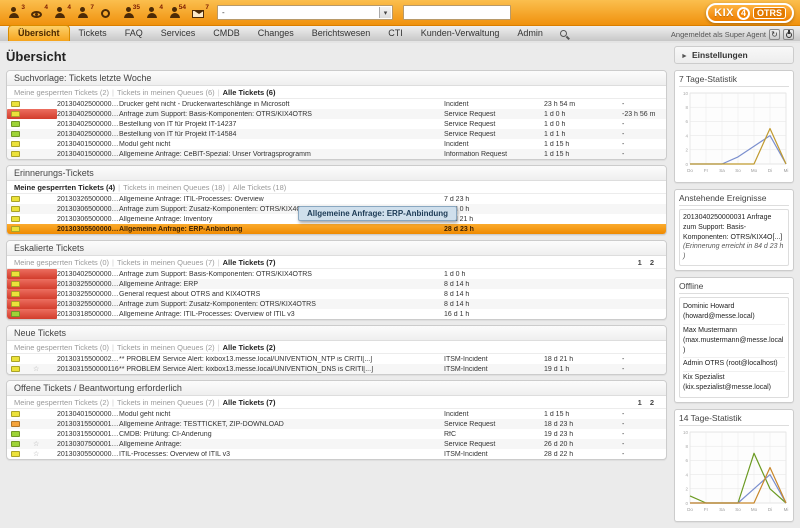 The width and height of the screenshot is (800, 528). What do you see at coordinates (341, 33) in the screenshot?
I see `tab-berichtswesen: Berichtswesen` at bounding box center [341, 33].